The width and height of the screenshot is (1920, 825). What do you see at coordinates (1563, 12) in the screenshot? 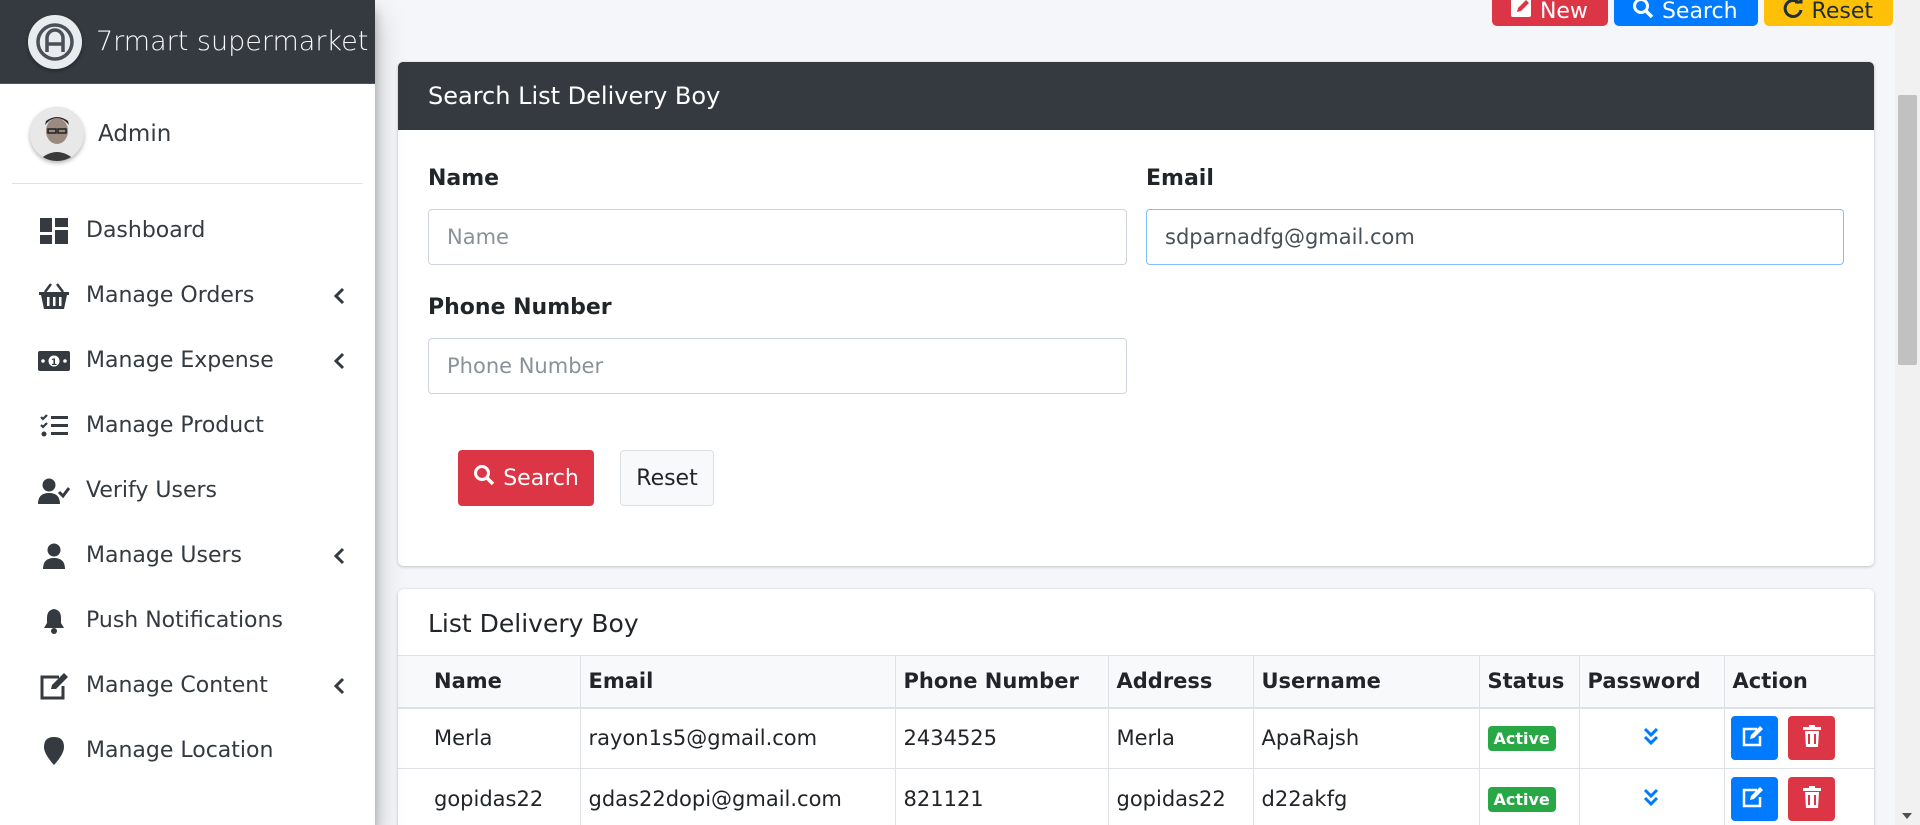
I see `new-button-label: New` at bounding box center [1563, 12].